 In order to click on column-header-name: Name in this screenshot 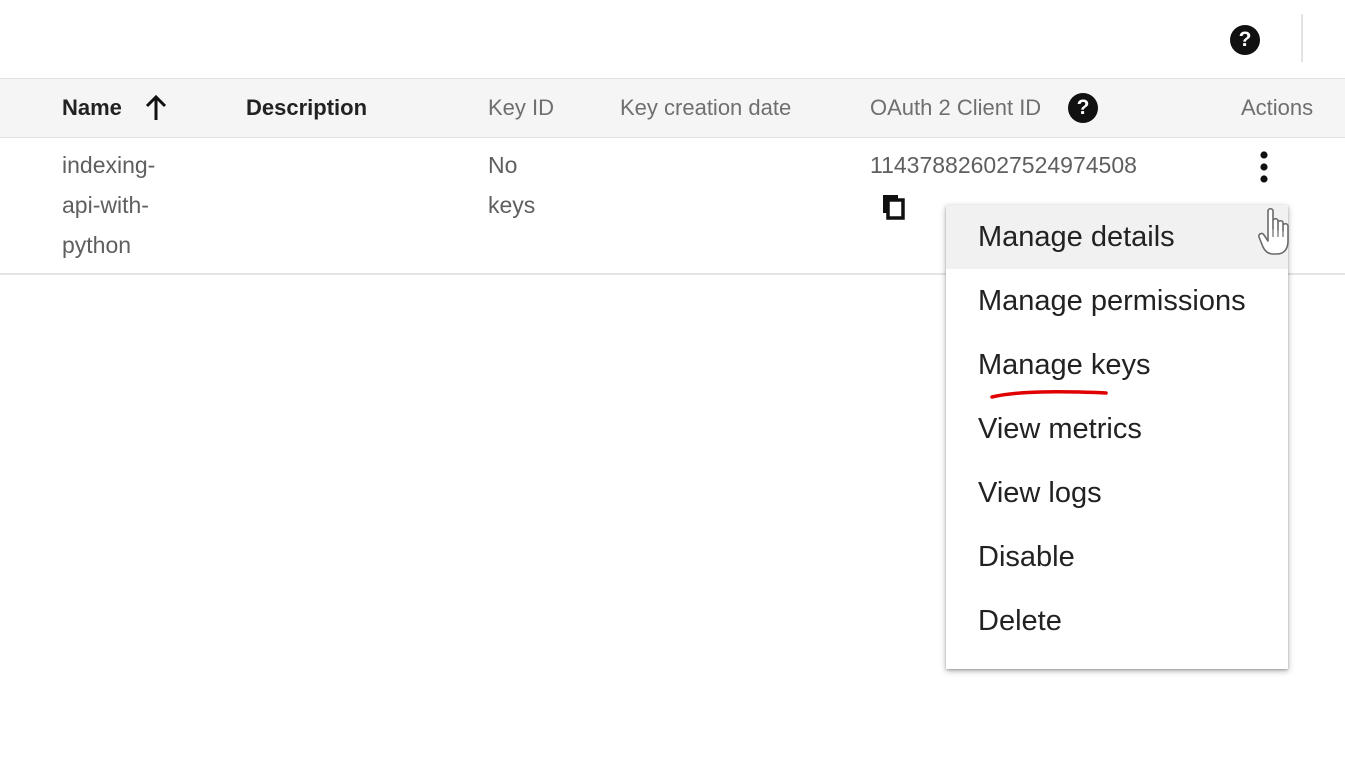, I will do `click(92, 108)`.